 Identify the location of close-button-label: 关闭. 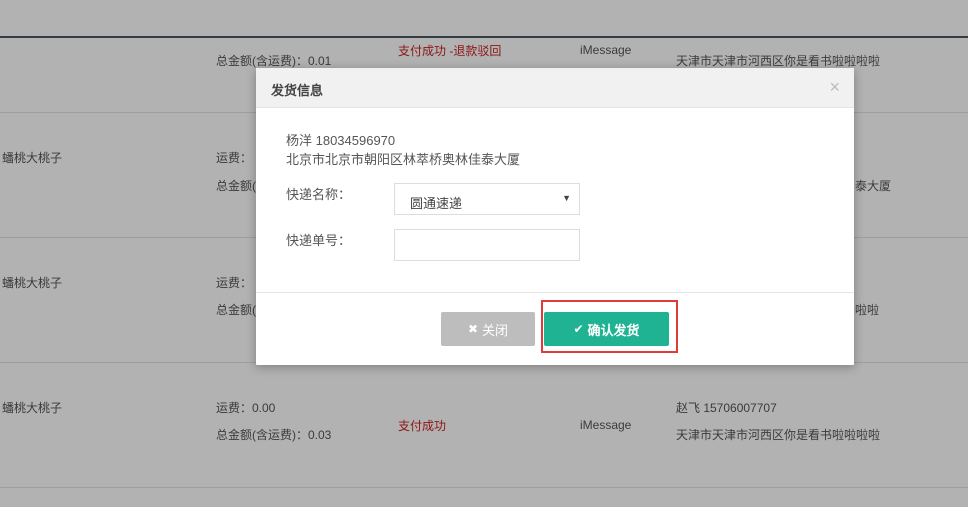
(495, 330).